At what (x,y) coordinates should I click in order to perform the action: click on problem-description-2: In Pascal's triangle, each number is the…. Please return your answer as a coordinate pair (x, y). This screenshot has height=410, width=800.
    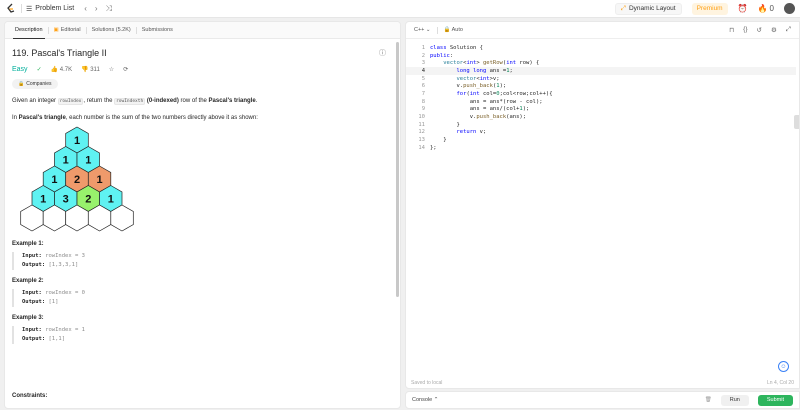
    Looking at the image, I should click on (202, 118).